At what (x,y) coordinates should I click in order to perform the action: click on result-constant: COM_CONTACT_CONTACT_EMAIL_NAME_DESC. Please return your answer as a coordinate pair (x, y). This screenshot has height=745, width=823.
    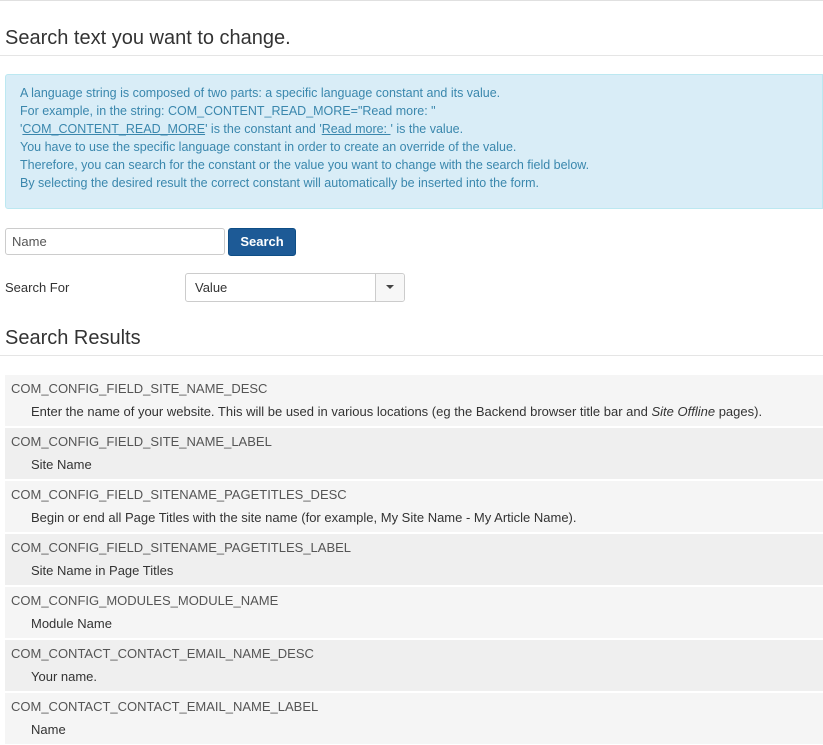
    Looking at the image, I should click on (162, 653).